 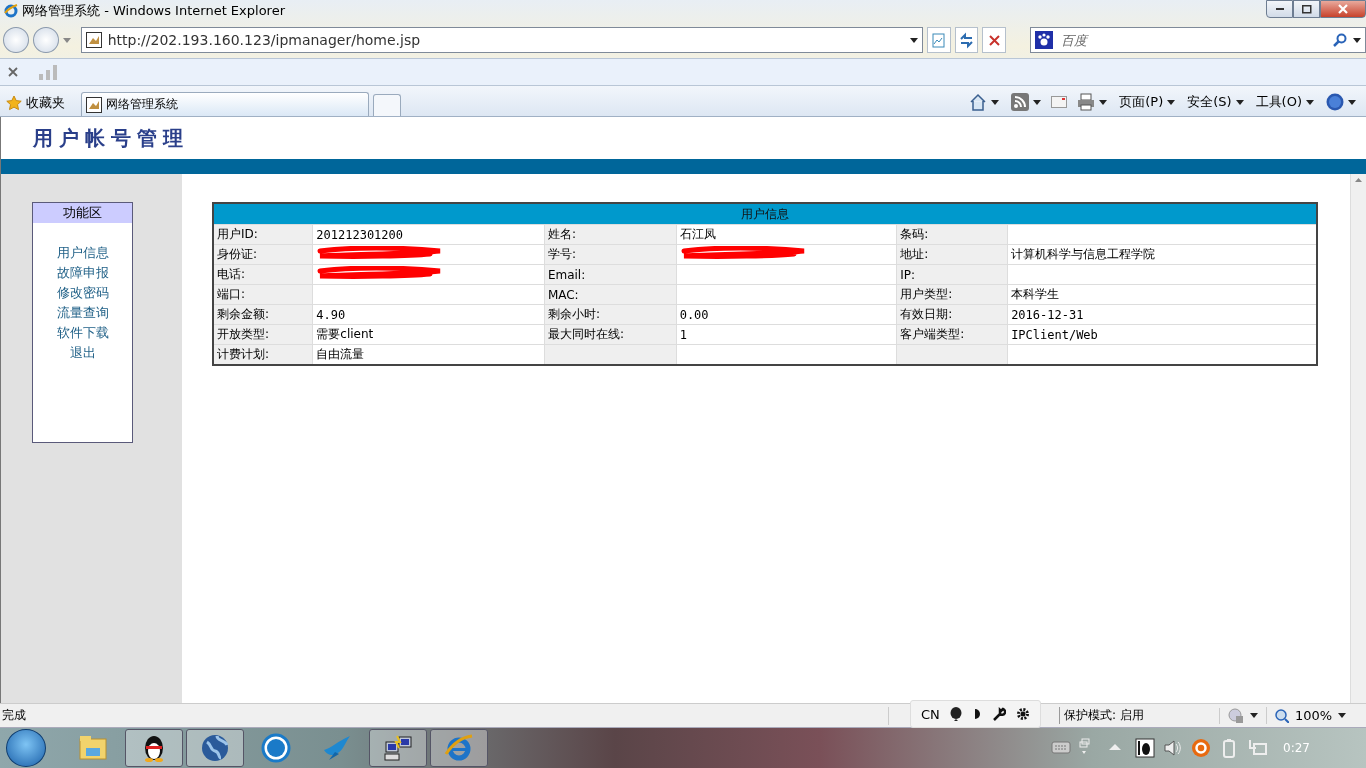 I want to click on menu-link: 修改密码, so click(x=82, y=293).